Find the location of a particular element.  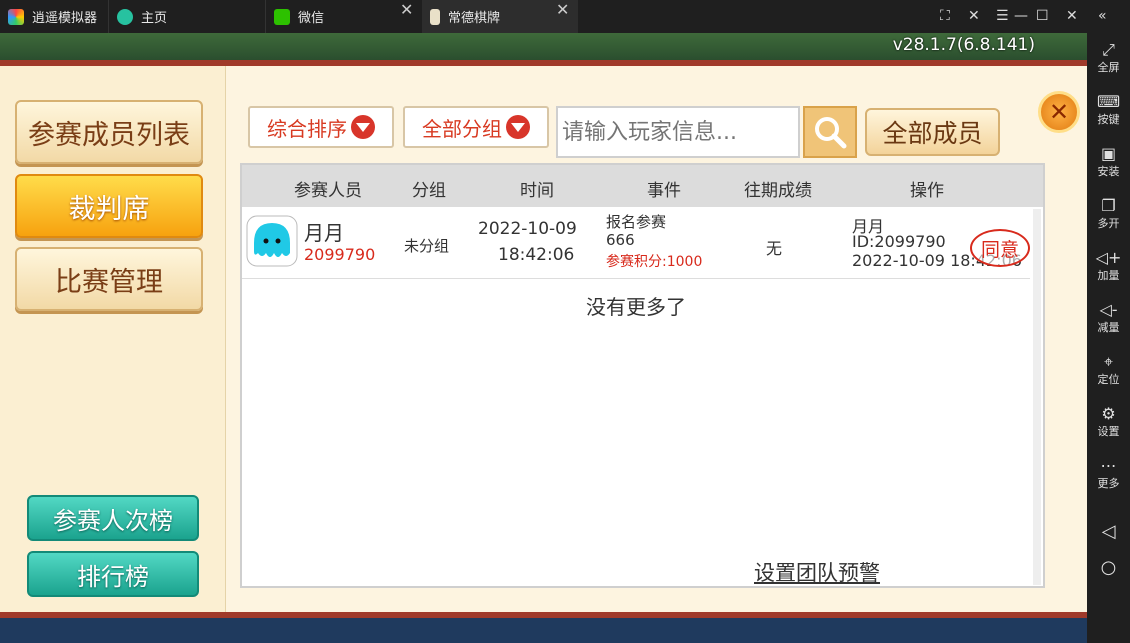

sidebar-label: 更多 is located at coordinates (1108, 483).